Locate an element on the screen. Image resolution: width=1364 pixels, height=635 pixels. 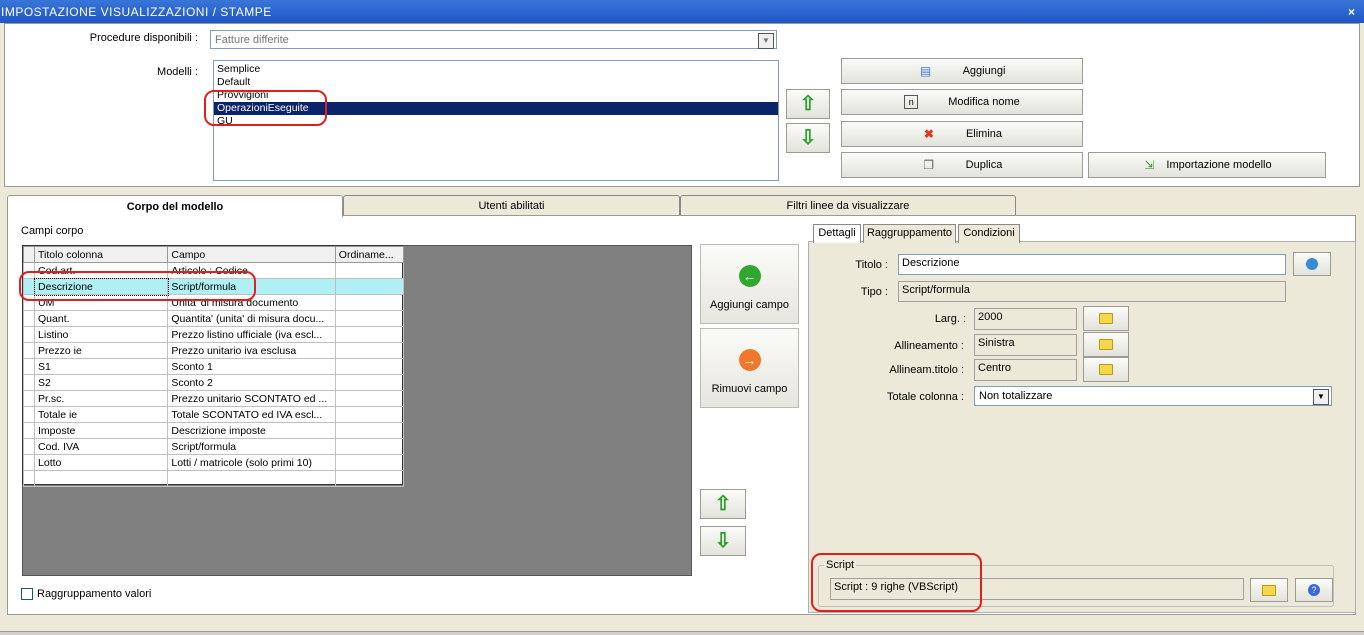
tab-filtri-linee: Filtri linee da visualizzare is located at coordinates (848, 205).